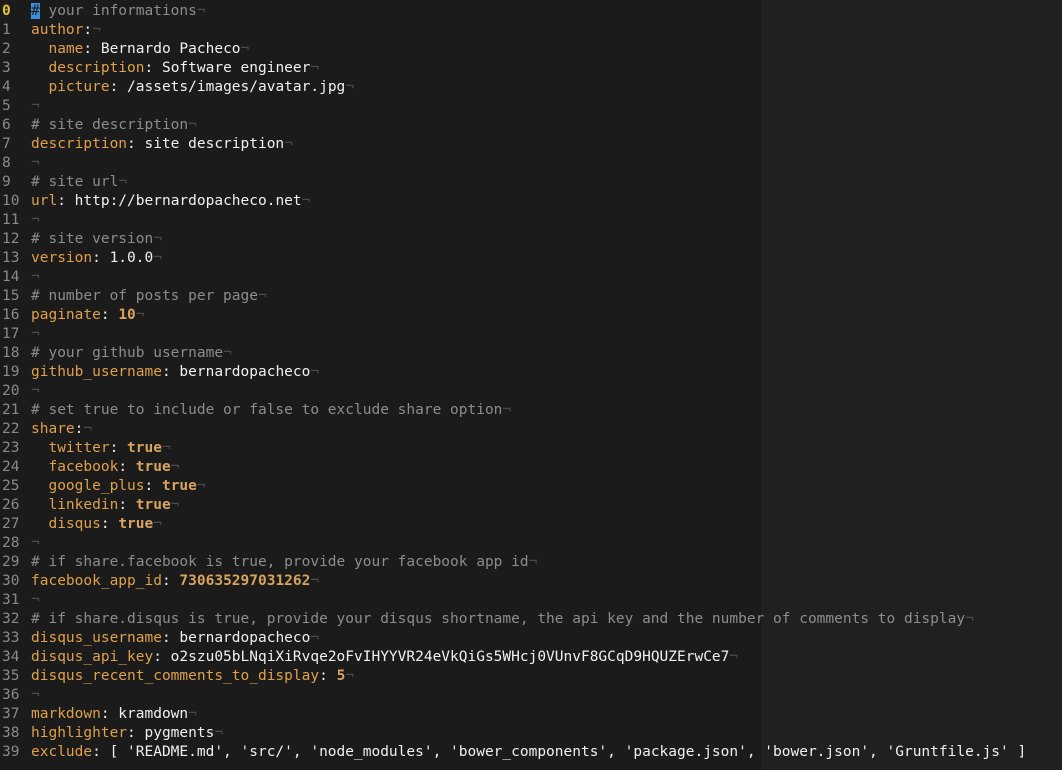  Describe the element at coordinates (531, 334) in the screenshot. I see `code-line: 17 ¬` at that location.